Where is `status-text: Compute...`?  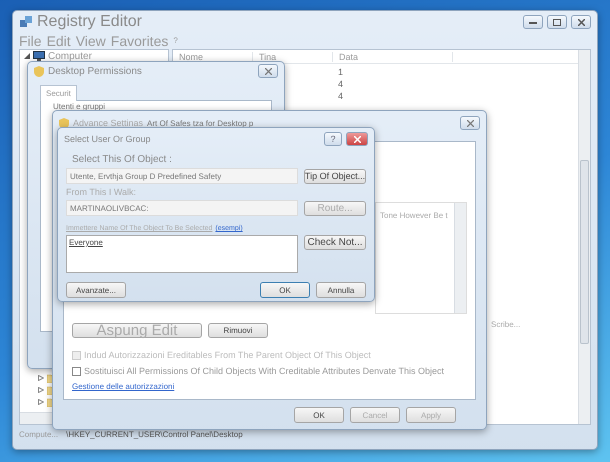 status-text: Compute... is located at coordinates (38, 434).